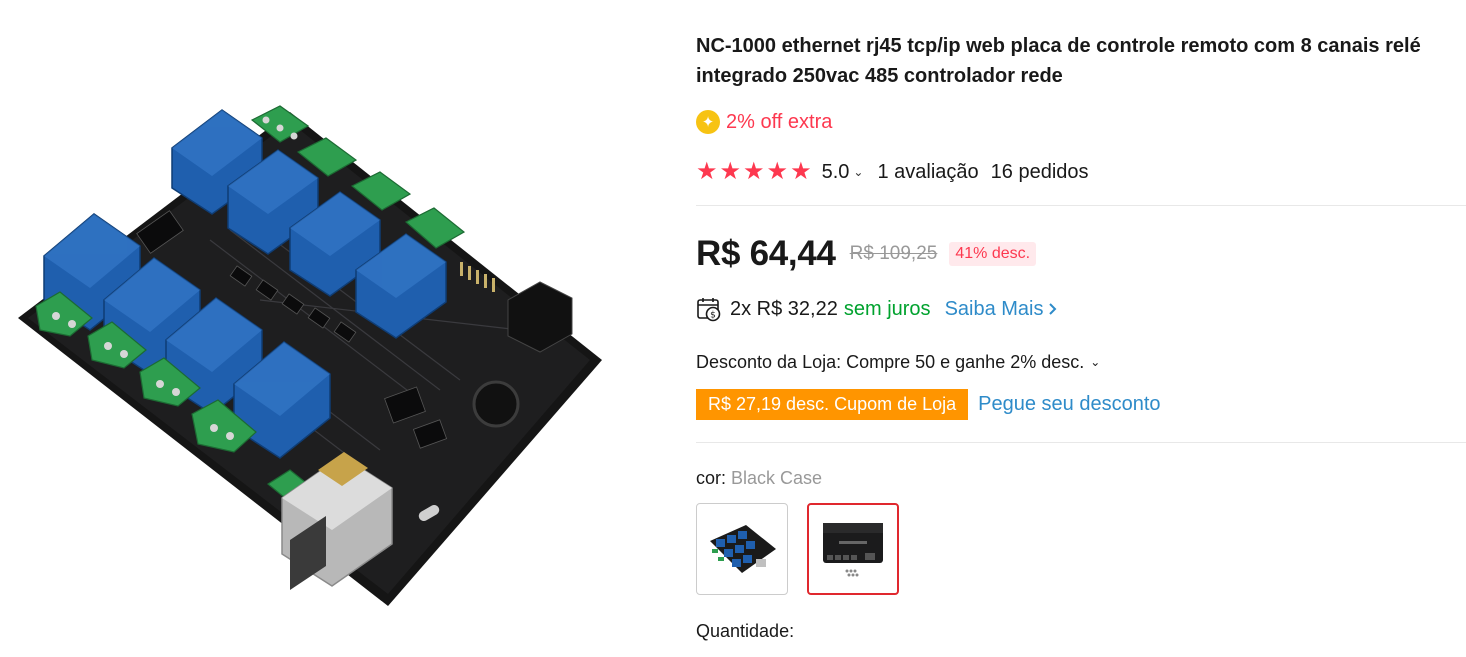  Describe the element at coordinates (766, 253) in the screenshot. I see `current-price: R$ 64,44` at that location.